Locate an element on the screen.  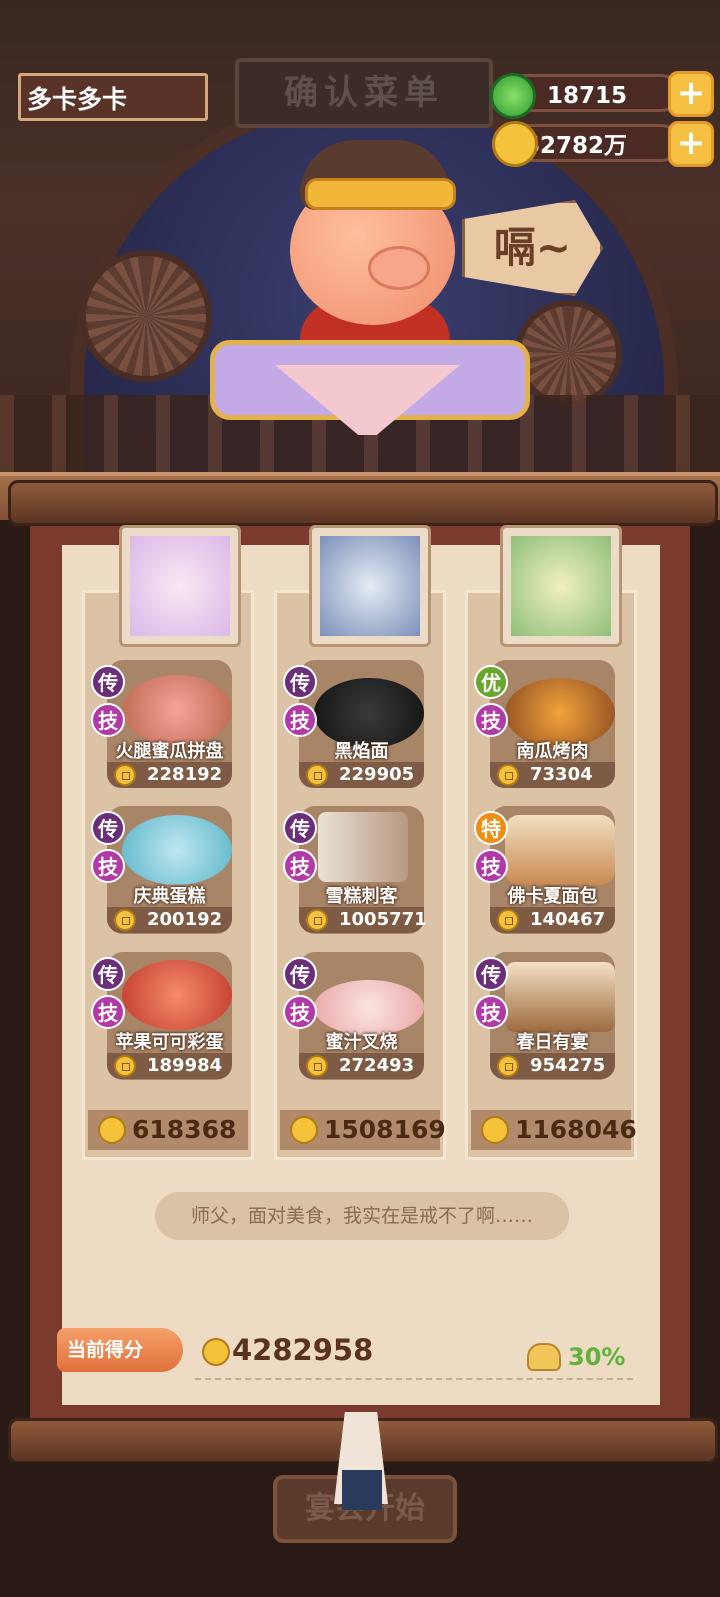
score-bonus-percent: 30% is located at coordinates (597, 1357).